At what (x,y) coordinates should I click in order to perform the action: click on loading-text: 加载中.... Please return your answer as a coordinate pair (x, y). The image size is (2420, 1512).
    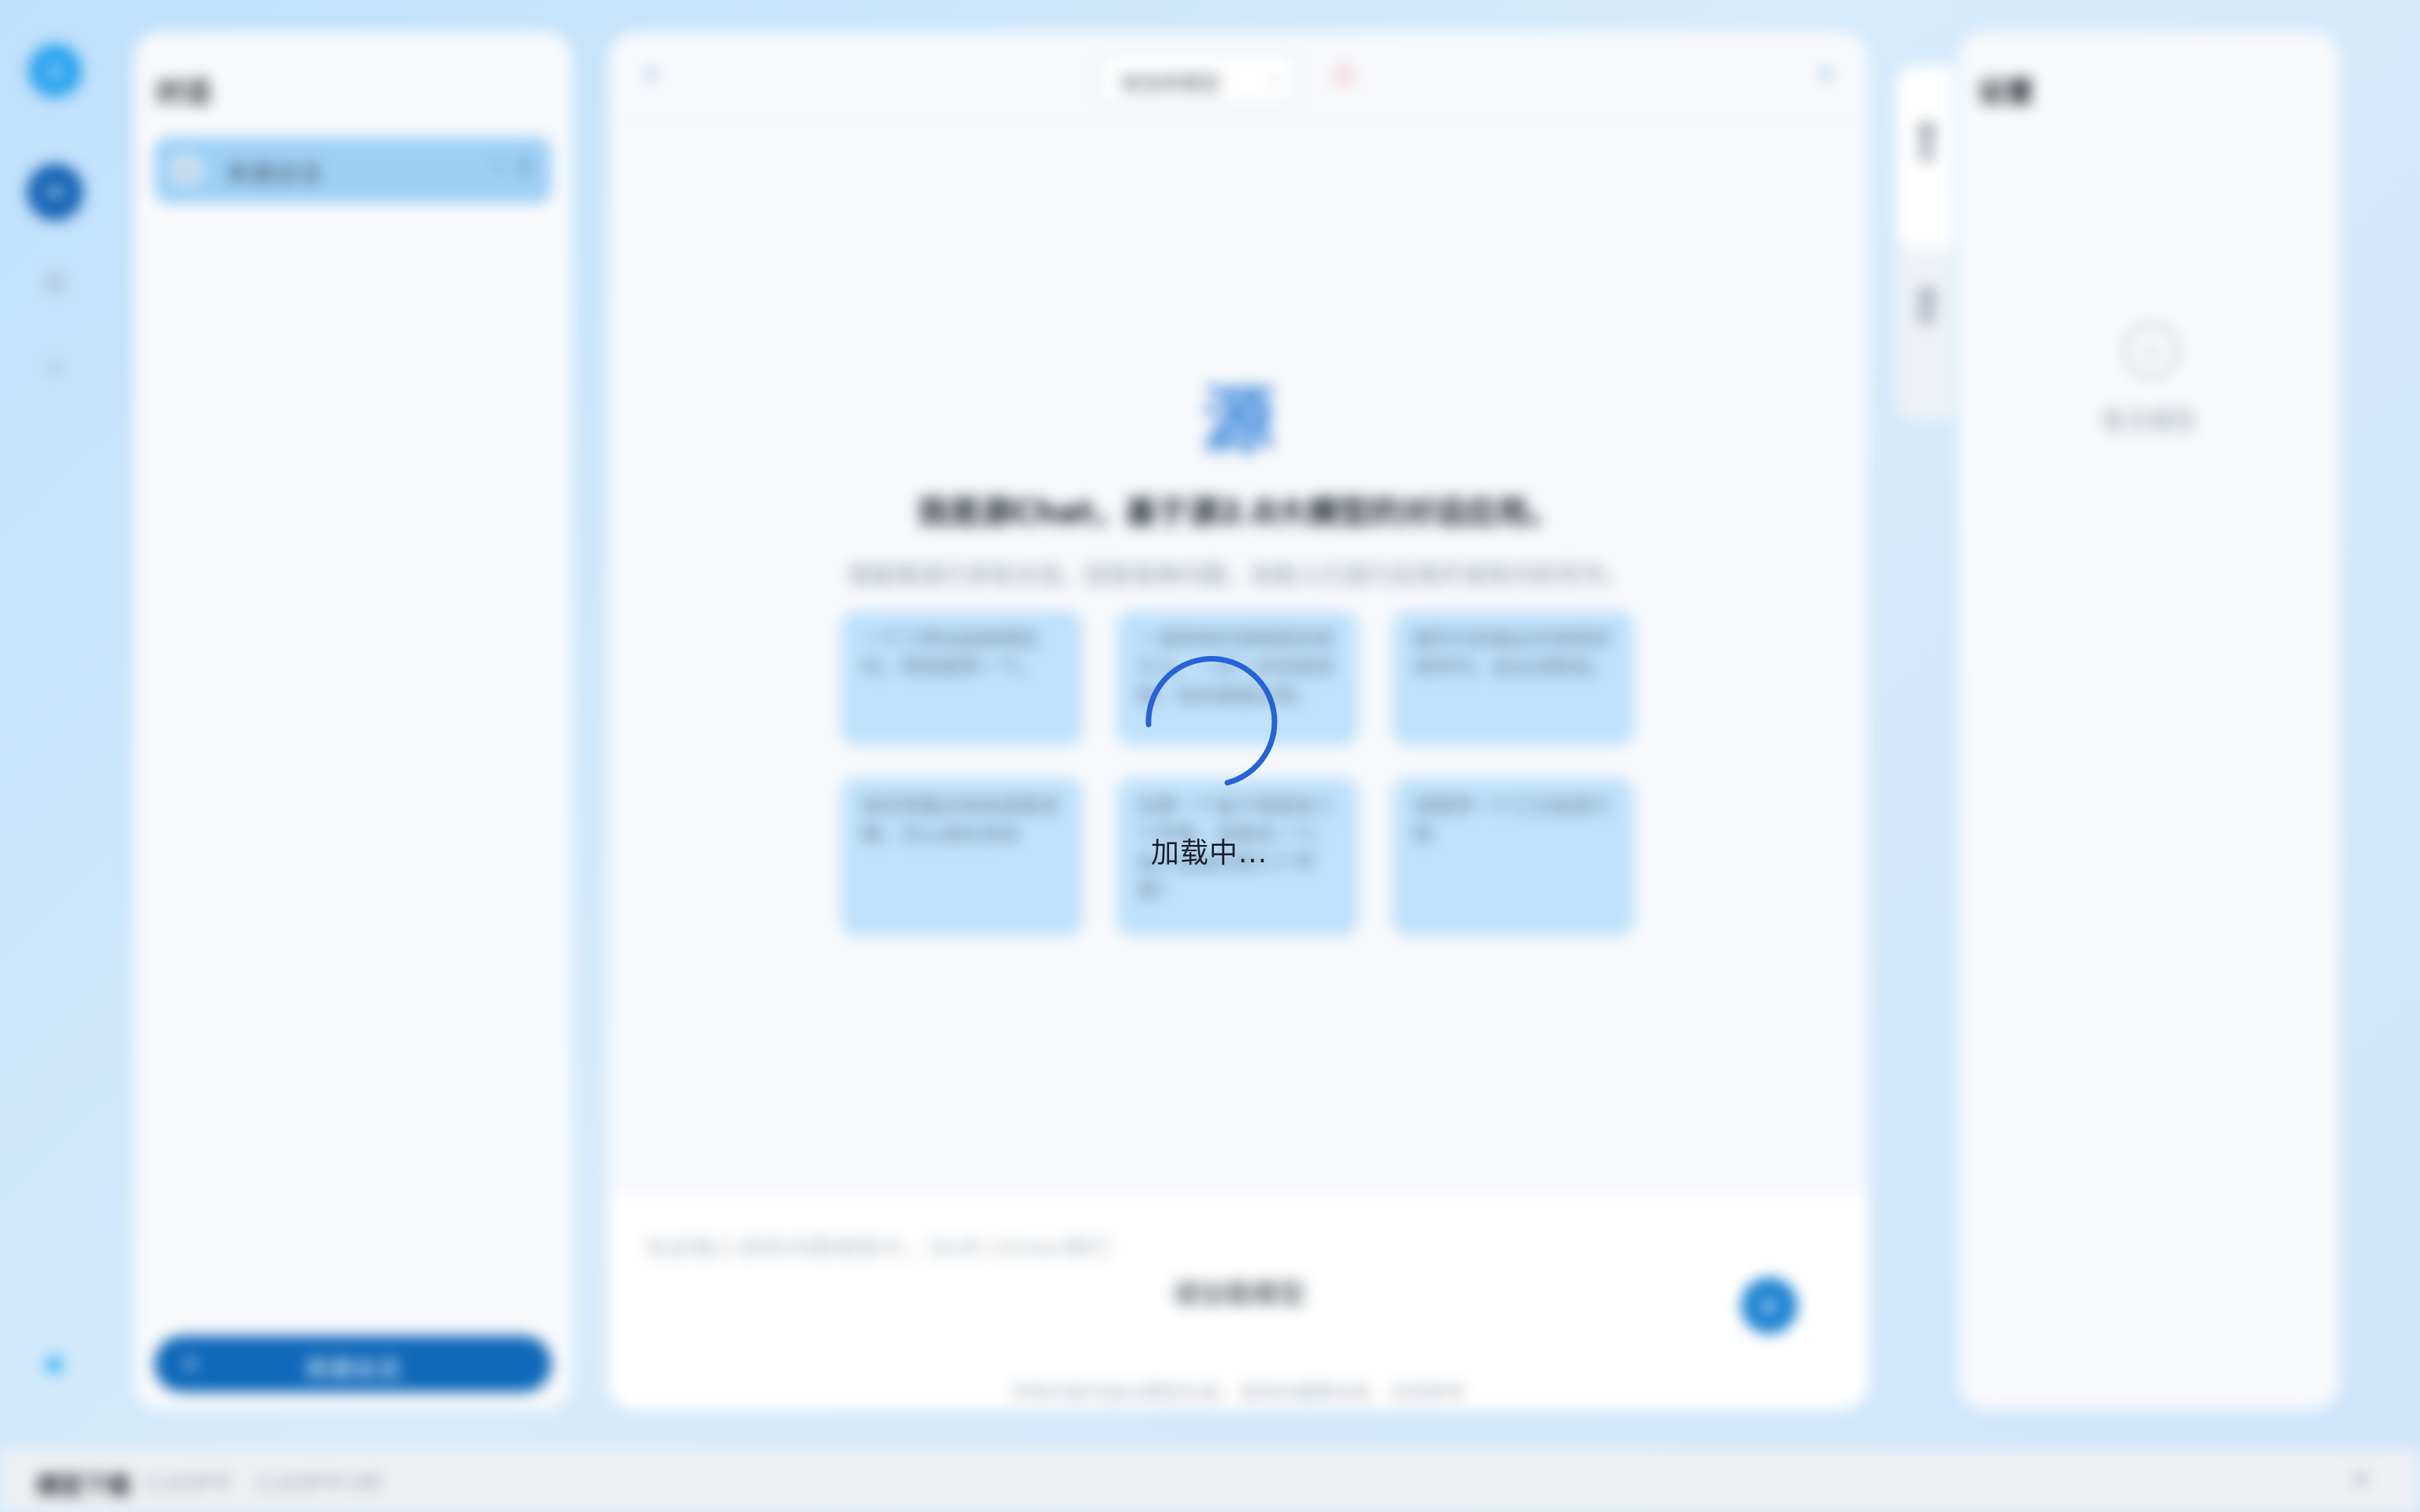
    Looking at the image, I should click on (1209, 853).